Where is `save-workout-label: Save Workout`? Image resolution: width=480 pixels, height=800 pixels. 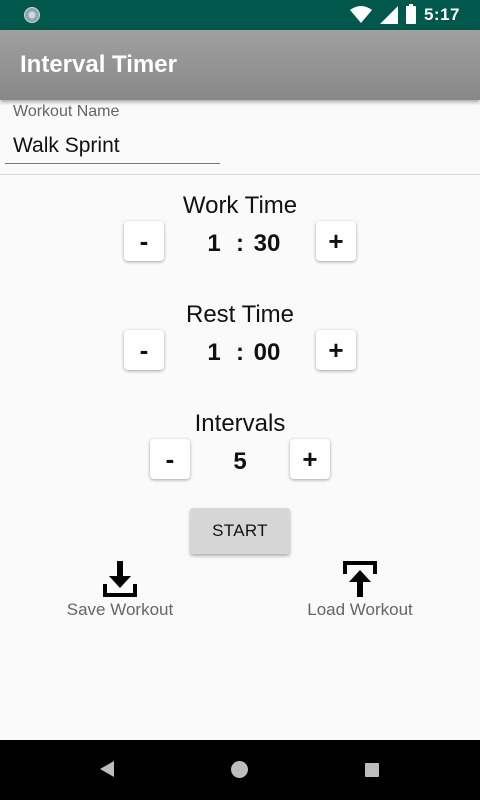 save-workout-label: Save Workout is located at coordinates (120, 609).